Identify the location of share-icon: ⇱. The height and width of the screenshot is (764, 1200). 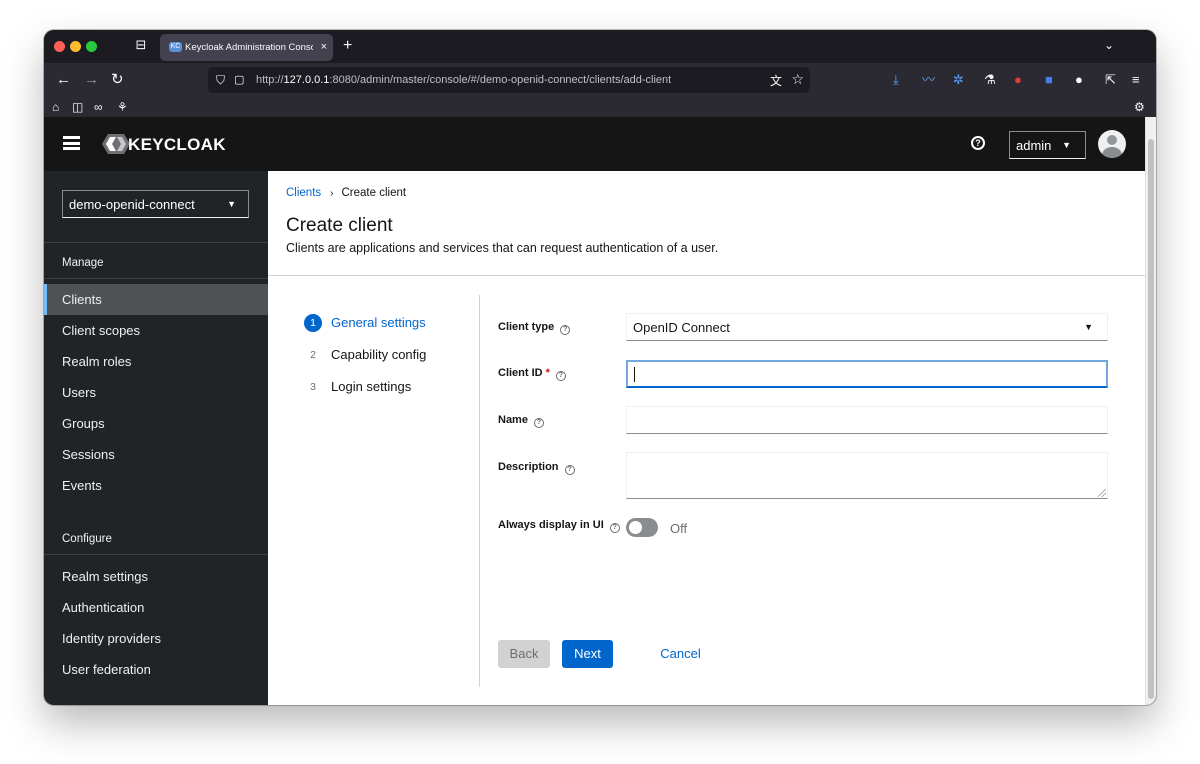
(1110, 80).